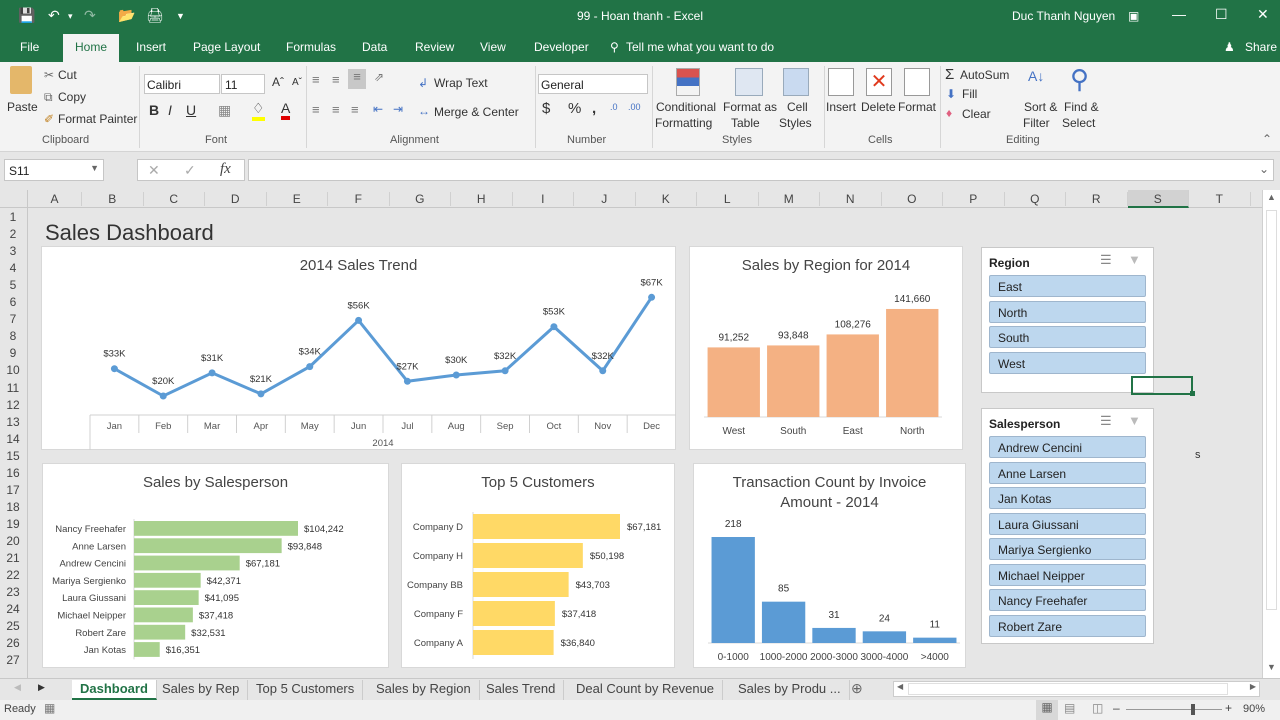 The height and width of the screenshot is (720, 1280). What do you see at coordinates (357, 79) in the screenshot?
I see `bottom-align-icon: ≡` at bounding box center [357, 79].